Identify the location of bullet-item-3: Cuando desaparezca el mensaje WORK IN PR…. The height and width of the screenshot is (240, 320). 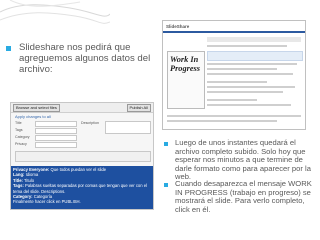
(240, 196).